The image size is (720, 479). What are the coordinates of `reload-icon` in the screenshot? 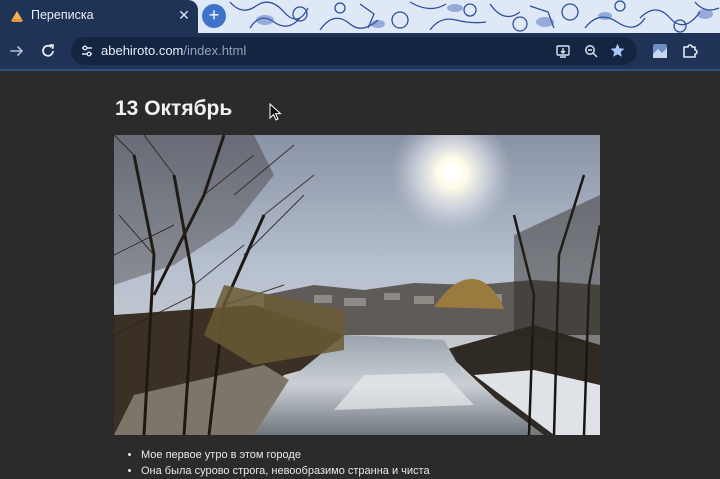 It's located at (48, 51).